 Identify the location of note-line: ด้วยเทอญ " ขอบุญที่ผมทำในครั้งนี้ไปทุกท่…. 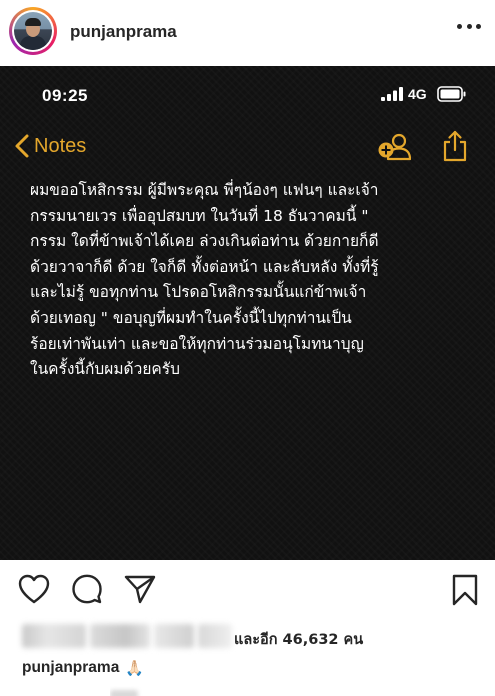
(191, 317).